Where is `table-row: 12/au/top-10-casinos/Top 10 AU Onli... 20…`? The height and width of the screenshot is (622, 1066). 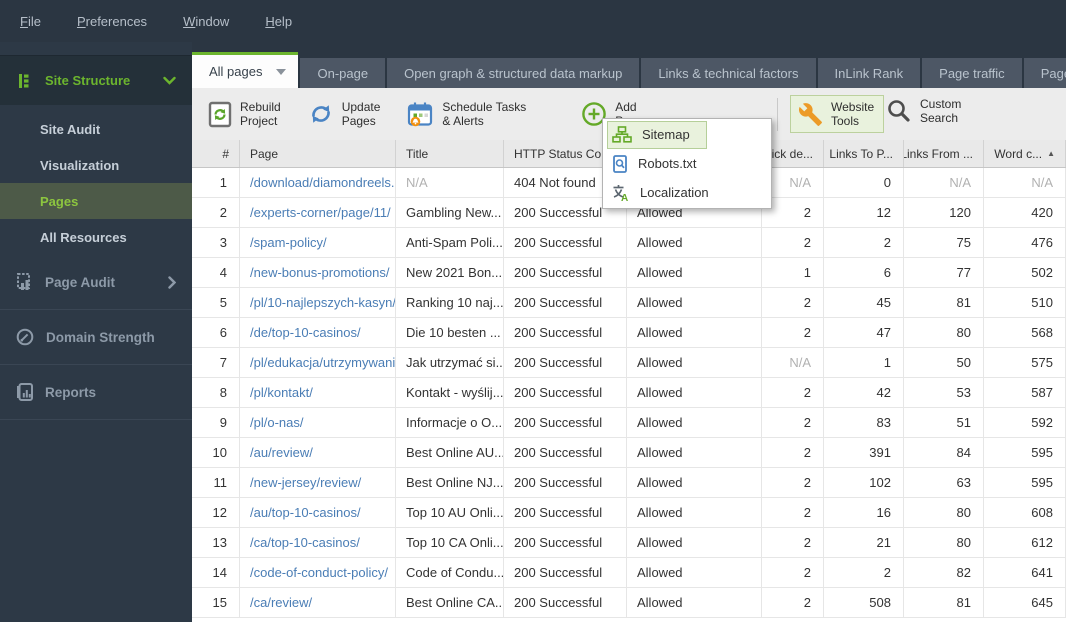
table-row: 12/au/top-10-casinos/Top 10 AU Onli... 20… is located at coordinates (629, 513).